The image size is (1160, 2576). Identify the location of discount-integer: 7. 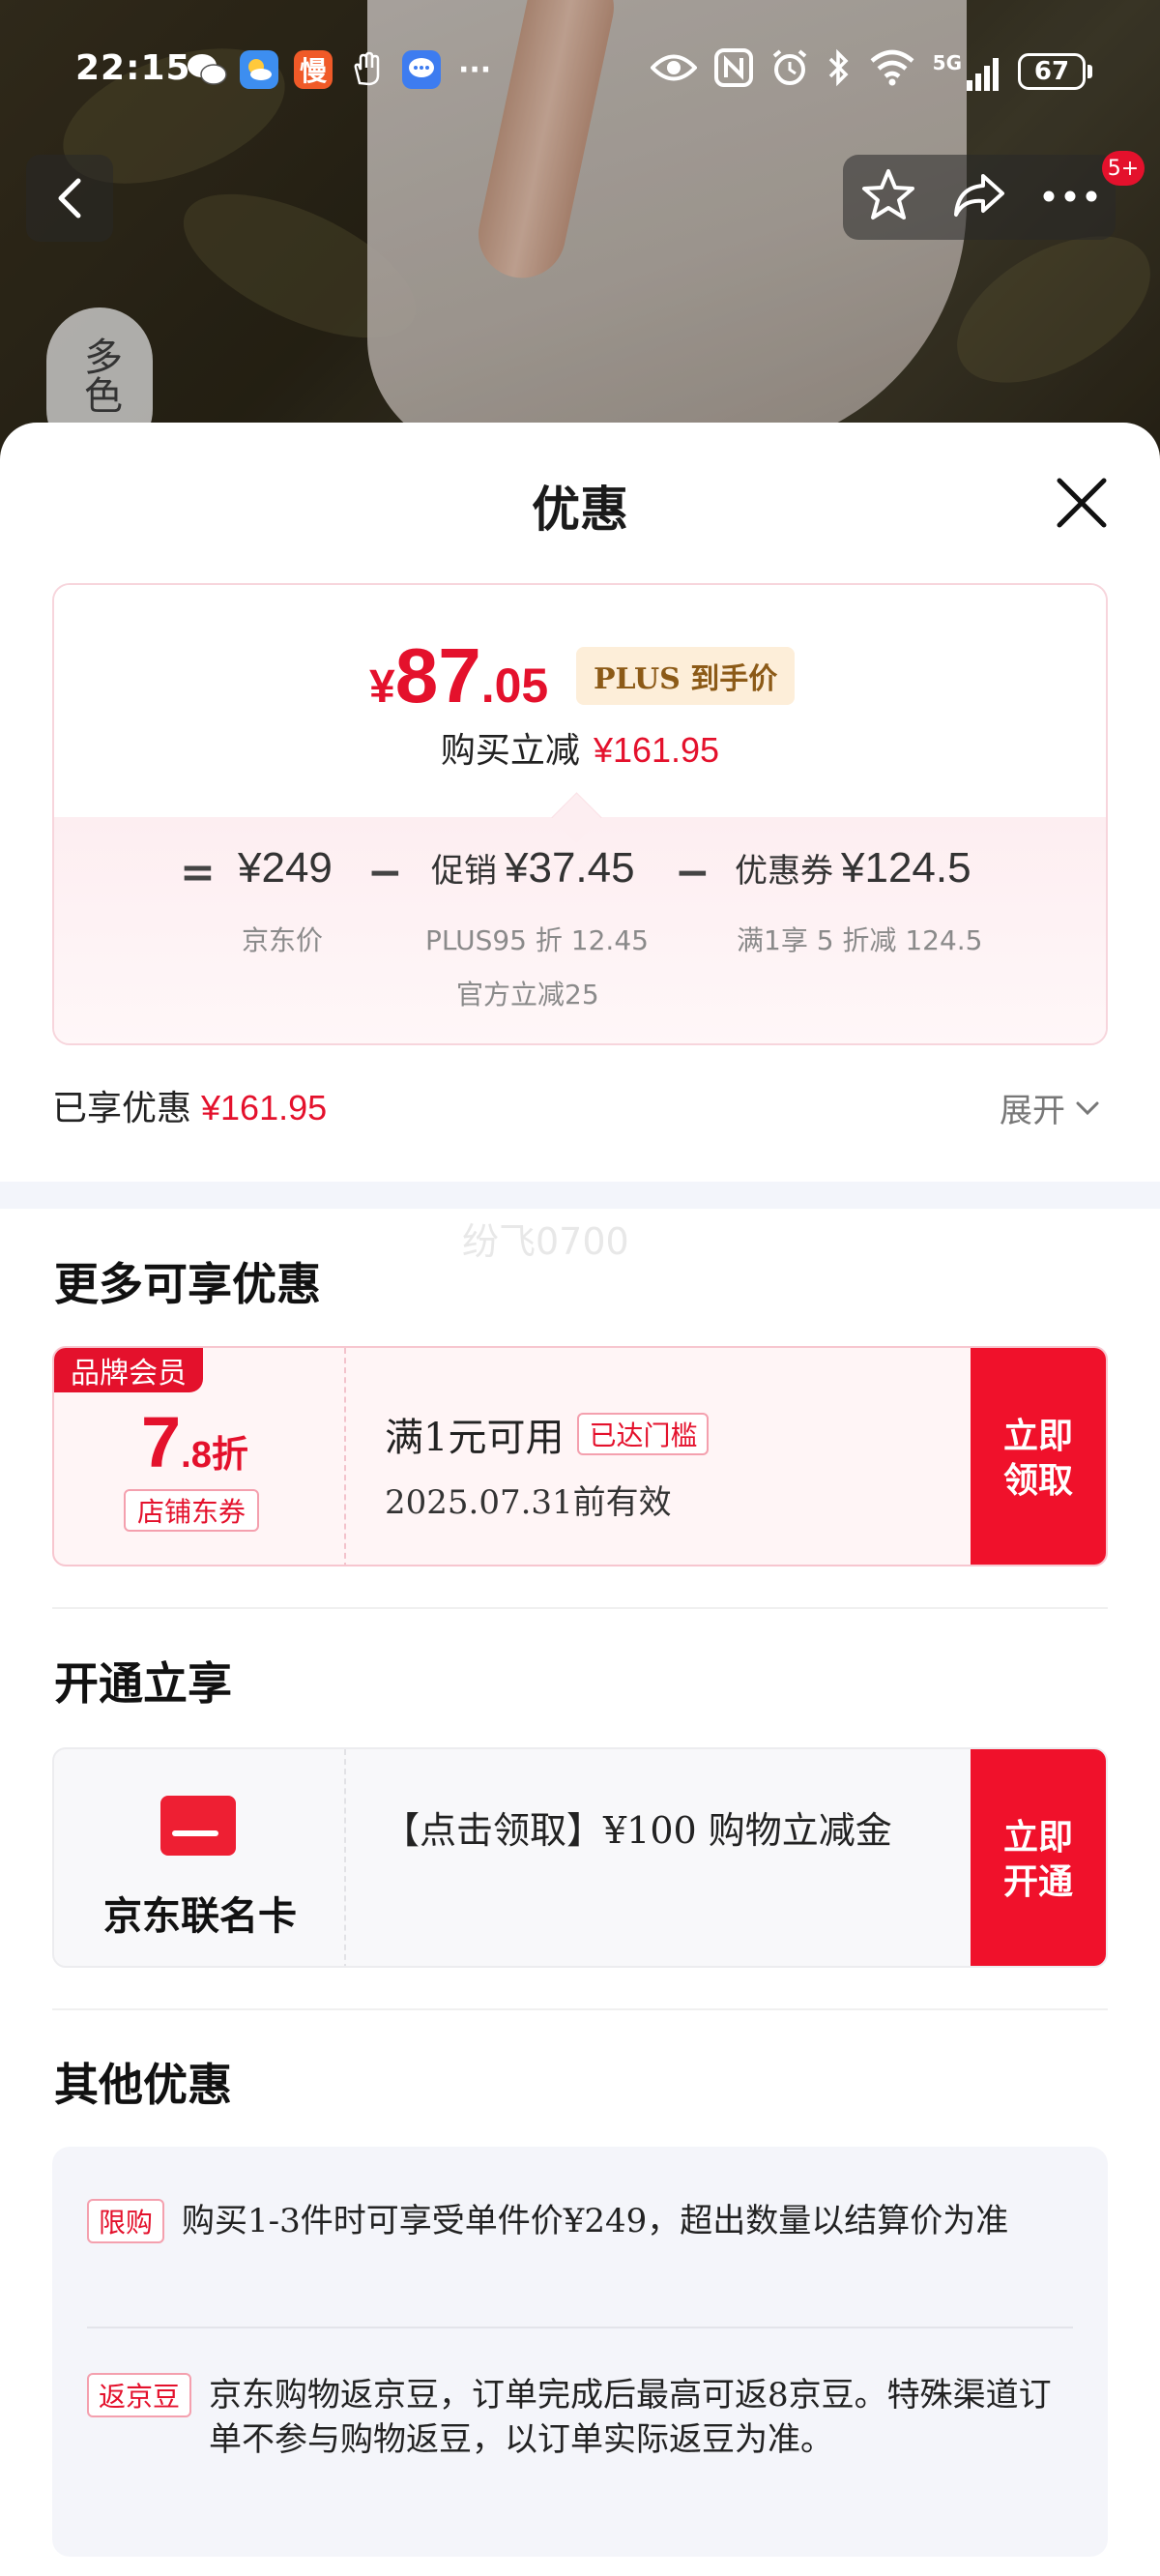
(162, 1442).